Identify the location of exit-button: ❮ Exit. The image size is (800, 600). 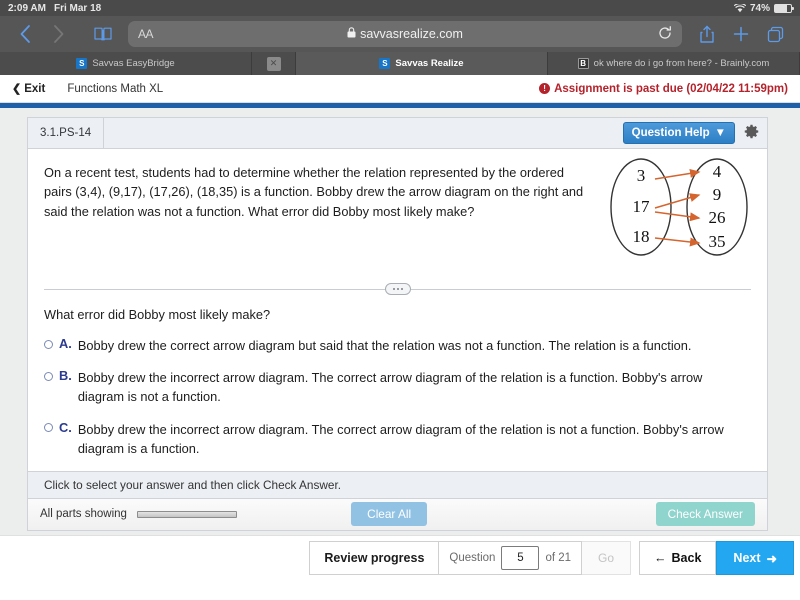
(29, 89).